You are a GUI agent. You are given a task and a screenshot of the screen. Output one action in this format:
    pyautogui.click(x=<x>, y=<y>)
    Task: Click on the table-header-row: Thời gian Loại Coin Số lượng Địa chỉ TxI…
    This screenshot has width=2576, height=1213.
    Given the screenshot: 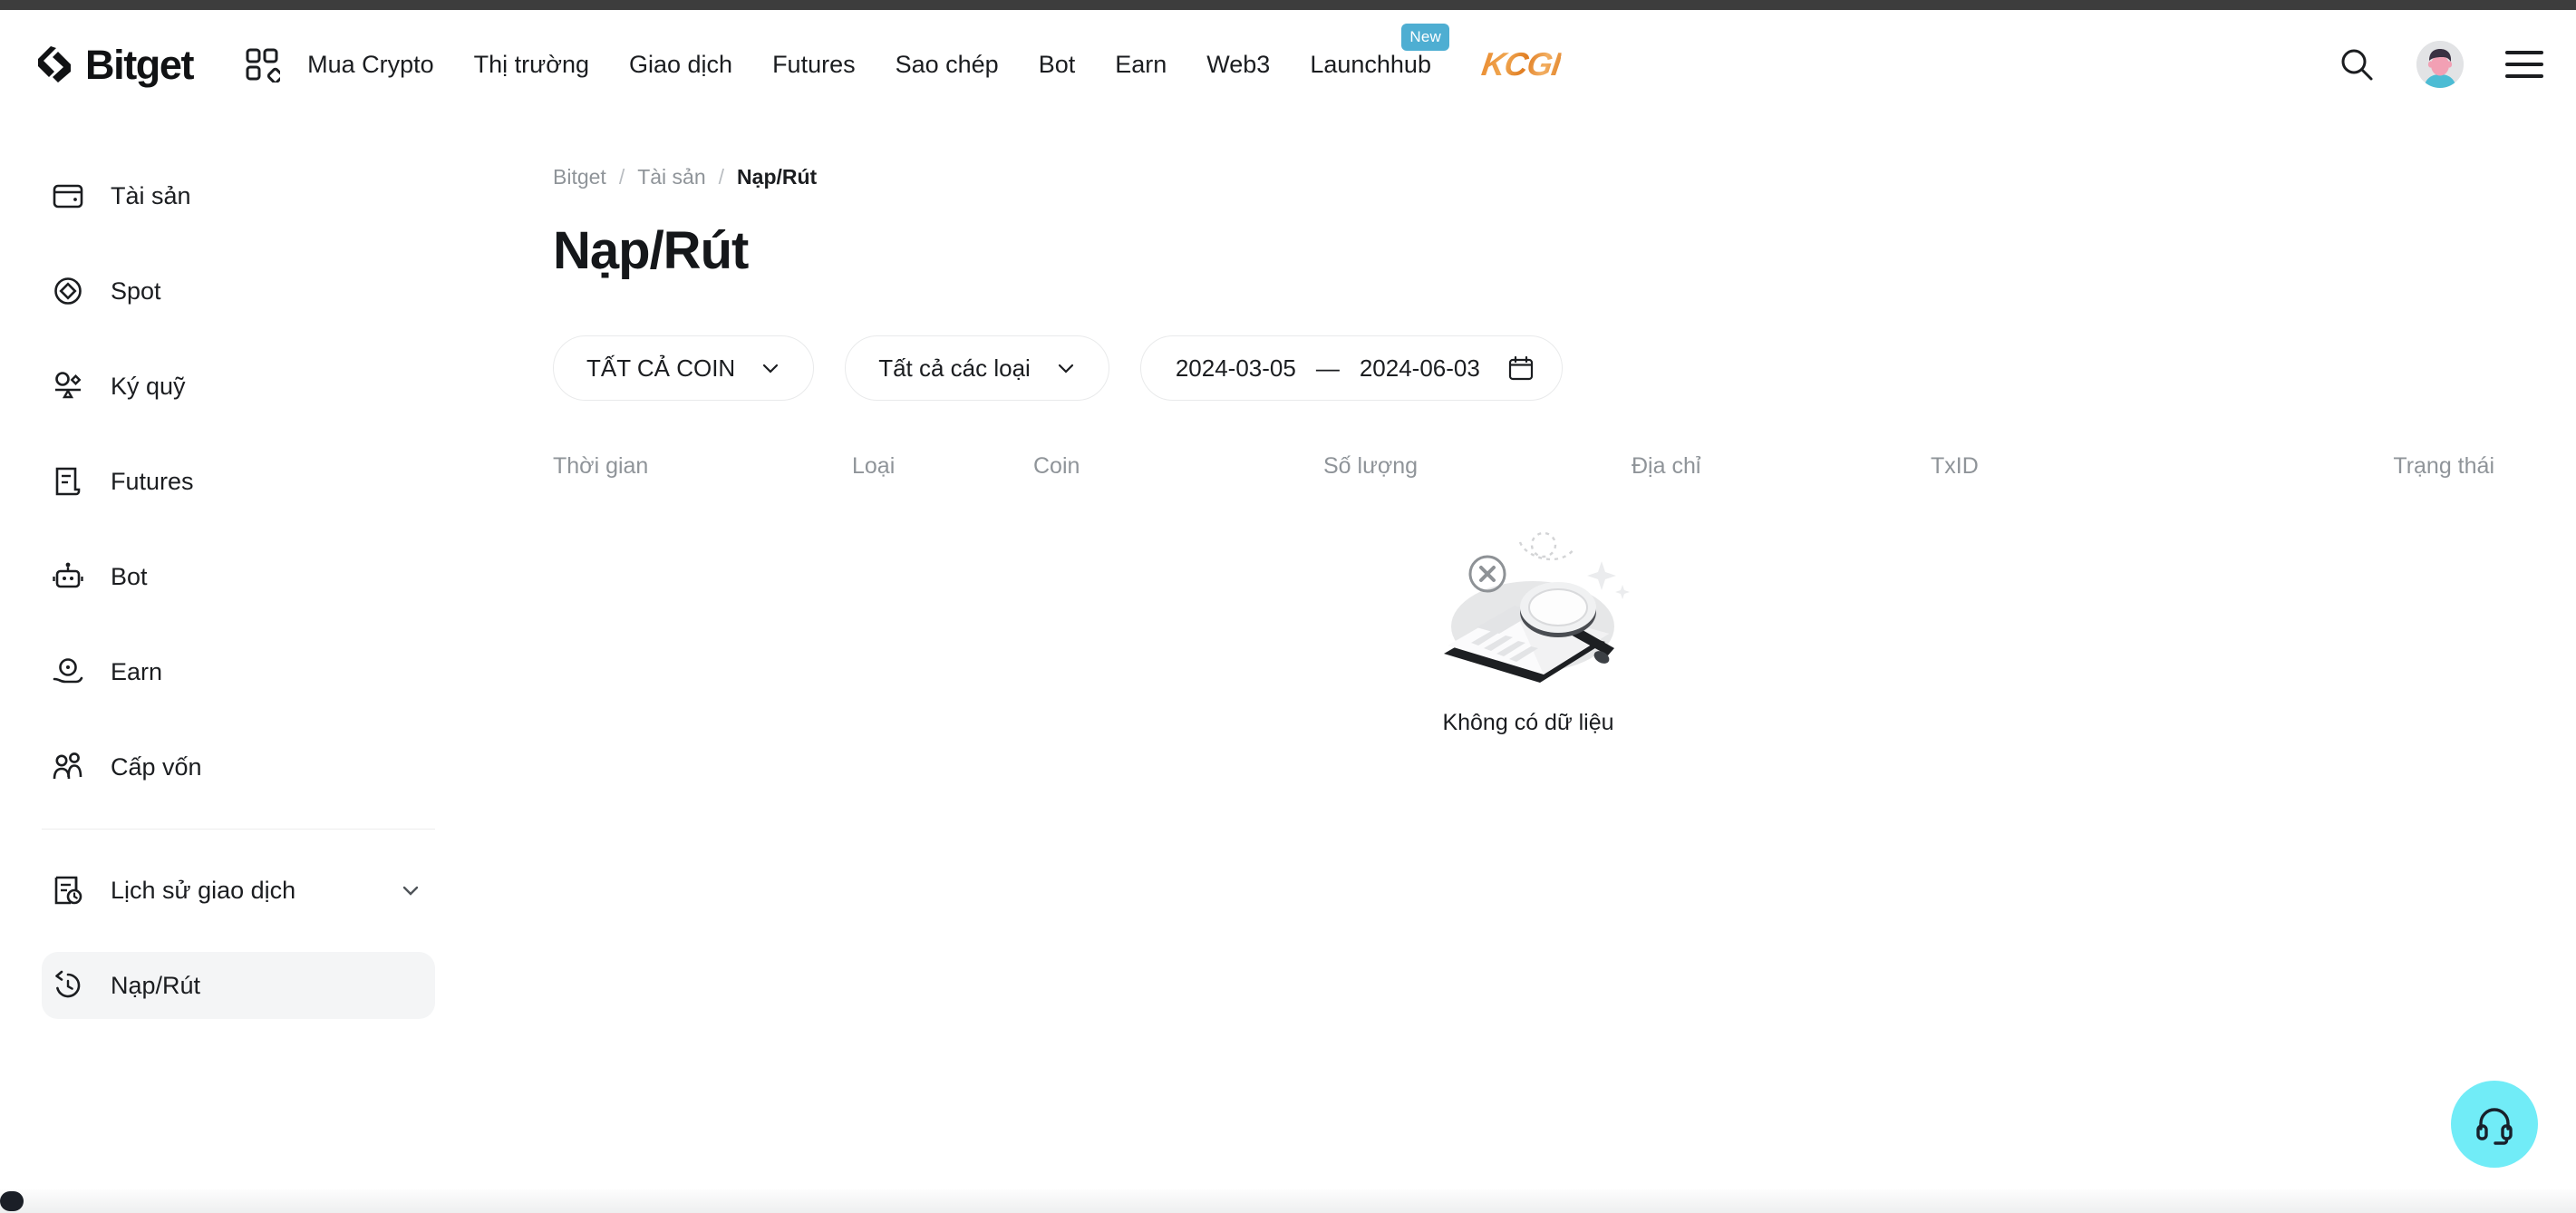 What is the action you would take?
    pyautogui.click(x=1528, y=466)
    